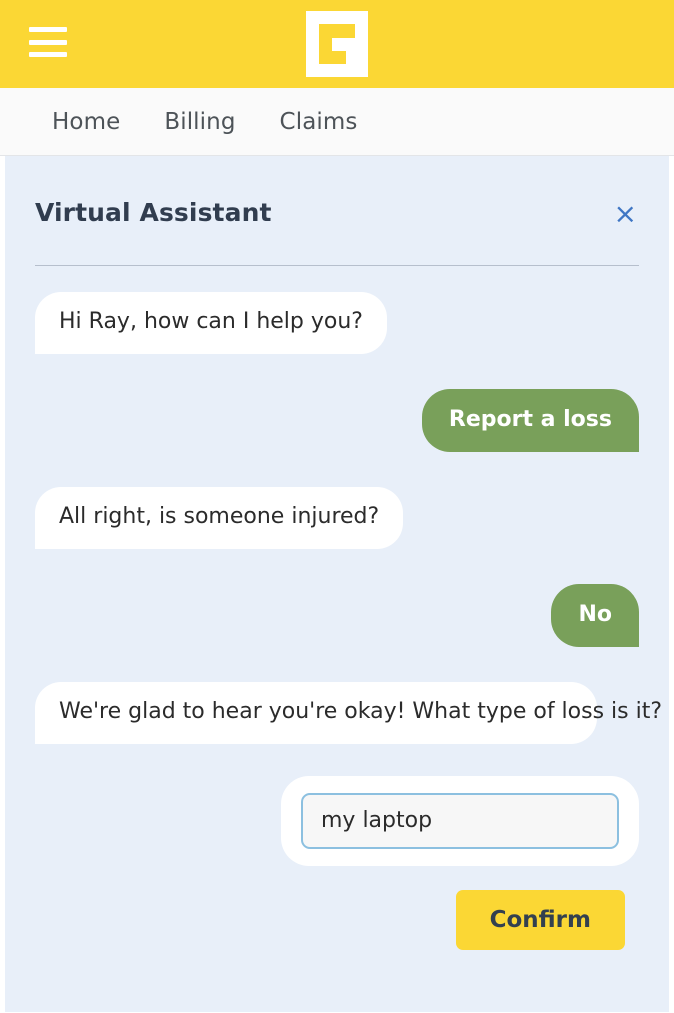 This screenshot has height=1013, width=674. I want to click on secondary-nav: Home Billing Claims, so click(337, 122).